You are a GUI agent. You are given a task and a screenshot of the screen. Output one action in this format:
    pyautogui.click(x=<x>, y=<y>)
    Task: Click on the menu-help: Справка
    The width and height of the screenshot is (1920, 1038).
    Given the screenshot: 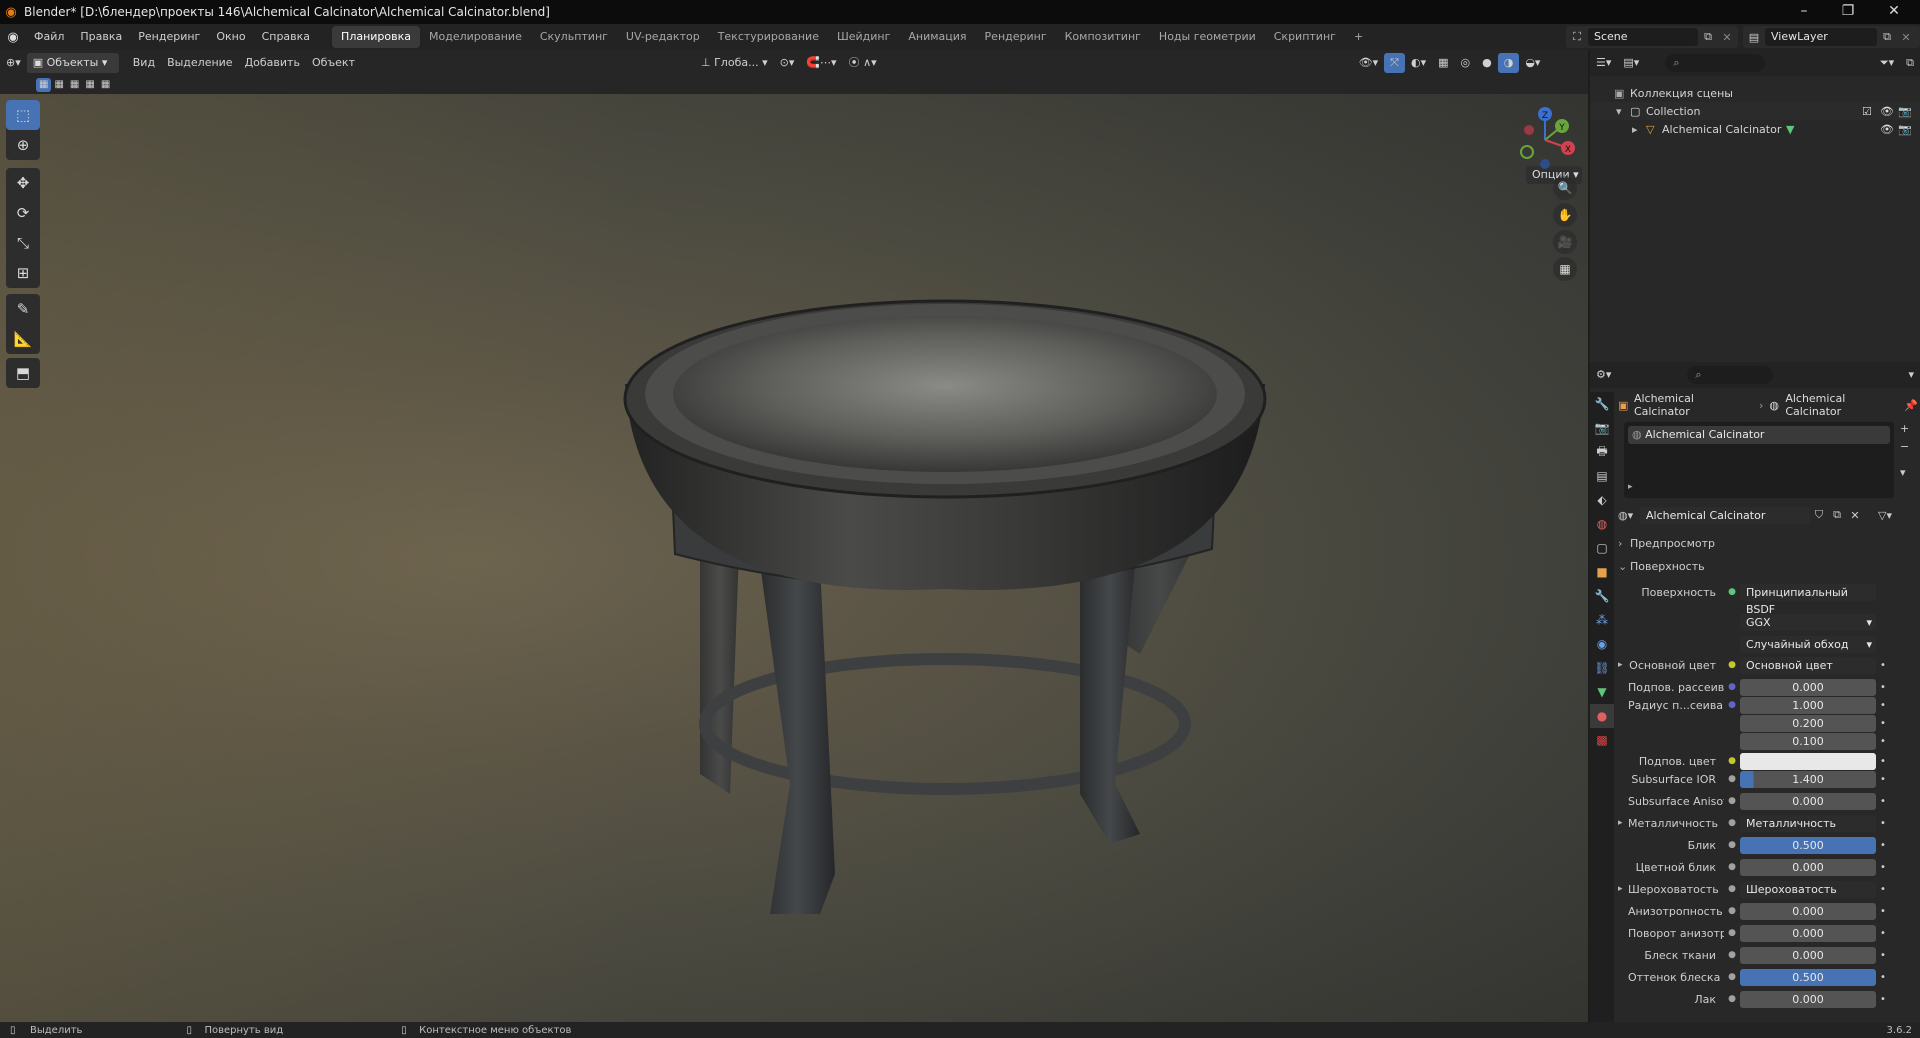 What is the action you would take?
    pyautogui.click(x=286, y=37)
    